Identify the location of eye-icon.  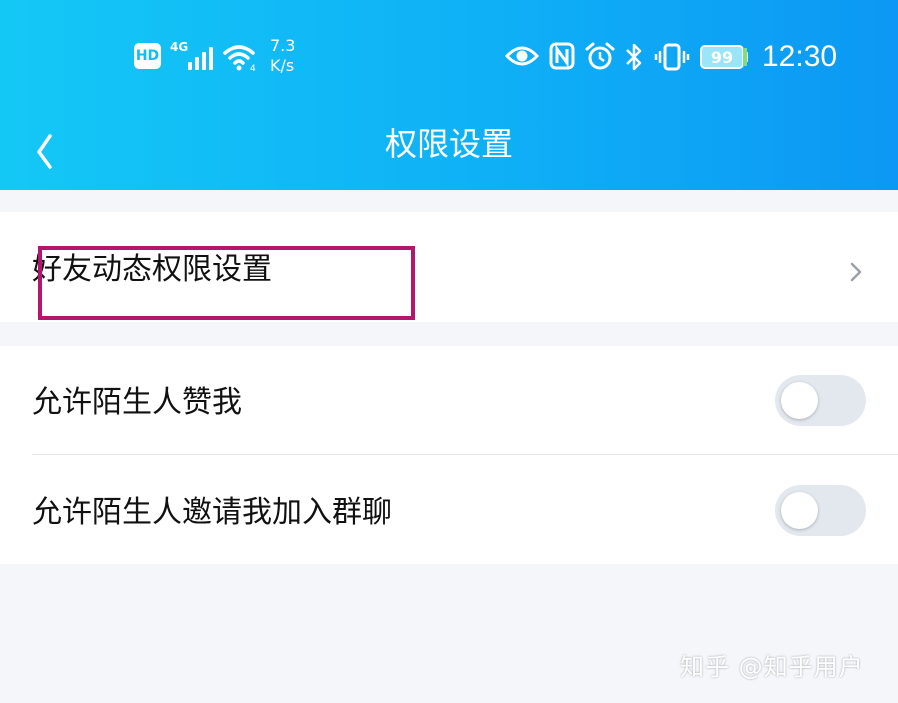
(522, 56).